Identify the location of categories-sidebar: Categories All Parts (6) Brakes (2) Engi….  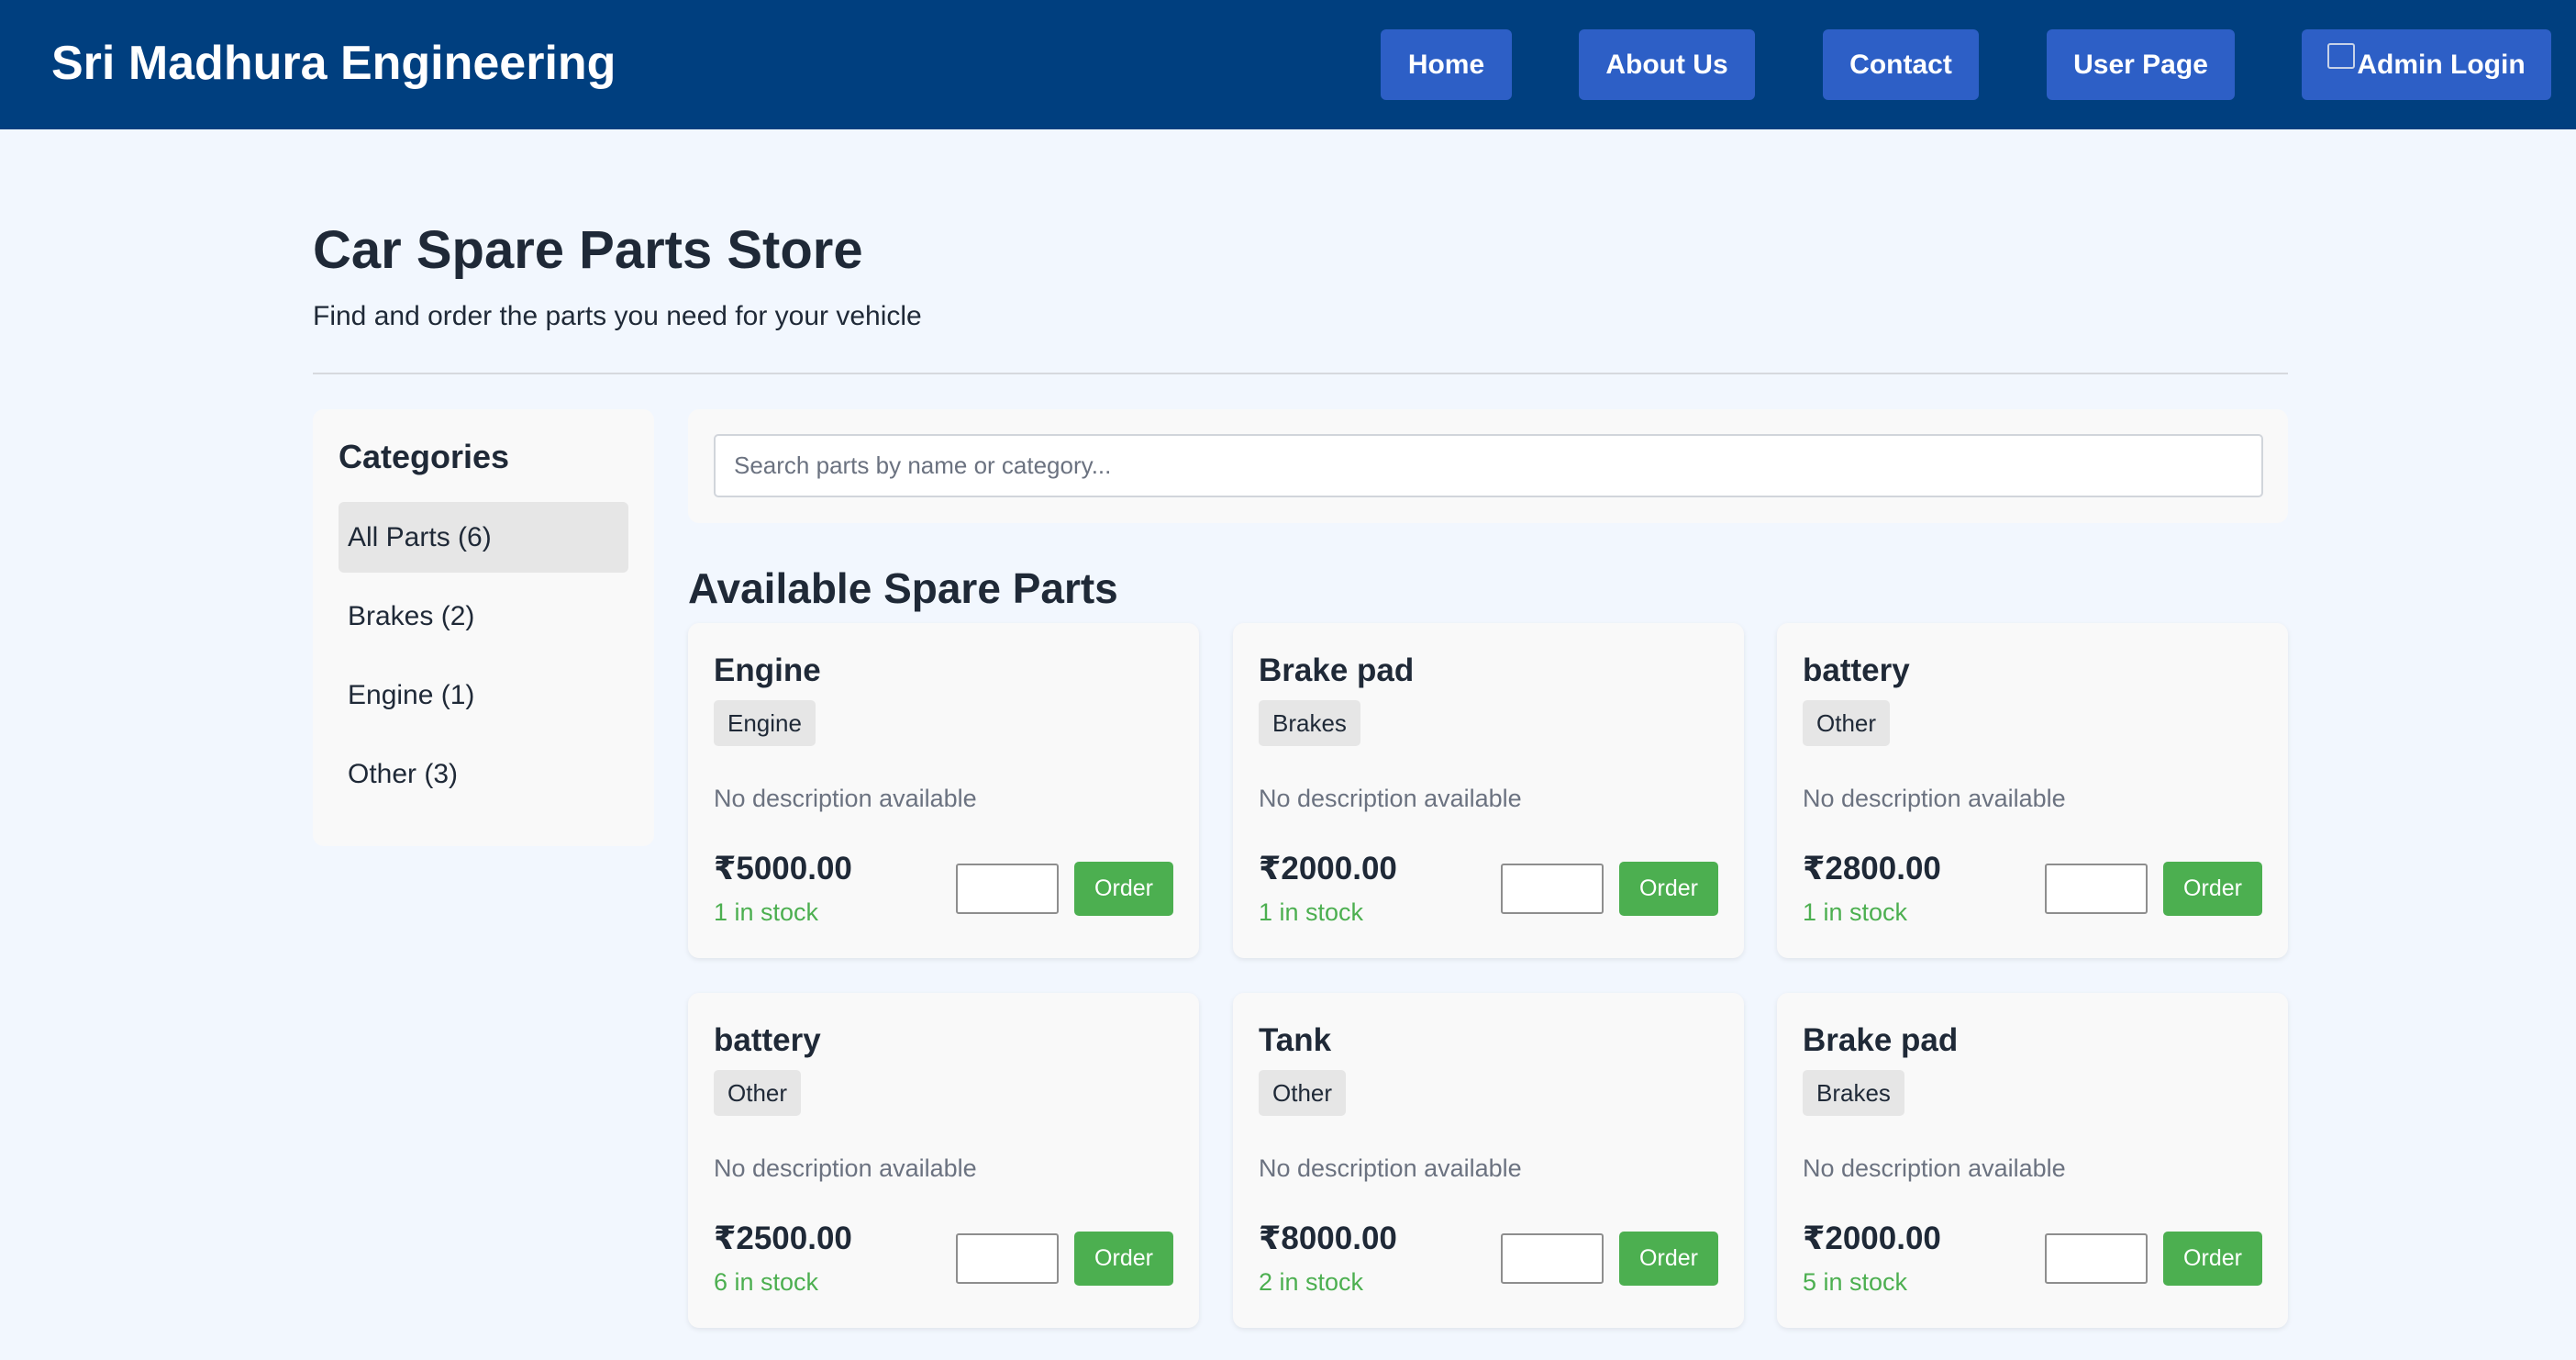
(483, 627).